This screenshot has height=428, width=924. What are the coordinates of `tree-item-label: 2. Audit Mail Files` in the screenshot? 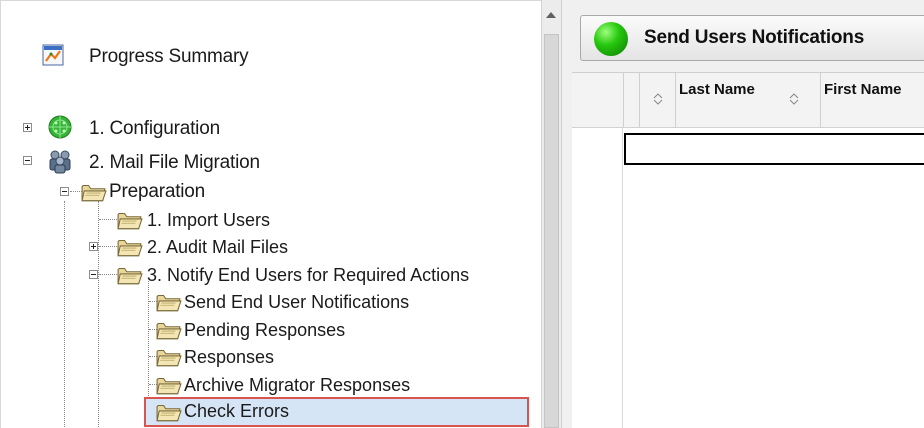 It's located at (218, 247).